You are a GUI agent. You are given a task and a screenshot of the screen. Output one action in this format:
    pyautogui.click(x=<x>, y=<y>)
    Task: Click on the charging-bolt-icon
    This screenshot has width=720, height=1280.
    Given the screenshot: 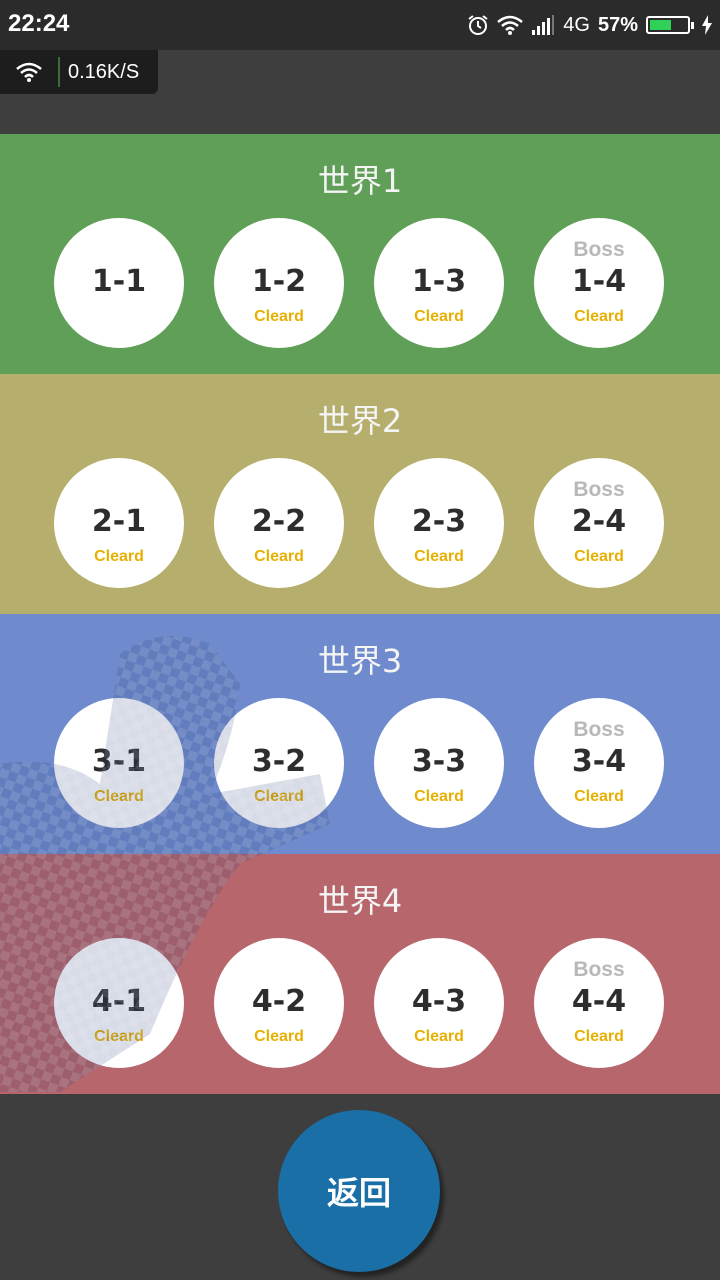 What is the action you would take?
    pyautogui.click(x=707, y=25)
    